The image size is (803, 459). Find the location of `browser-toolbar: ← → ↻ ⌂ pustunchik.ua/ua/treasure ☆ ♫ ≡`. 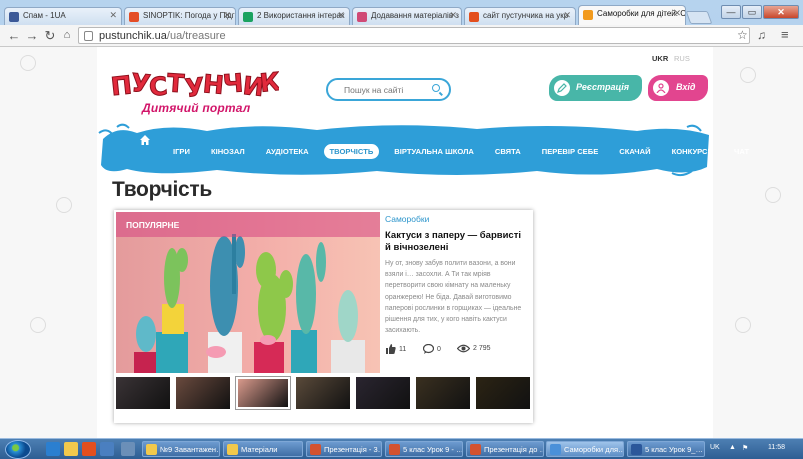

browser-toolbar: ← → ↻ ⌂ pustunchik.ua/ua/treasure ☆ ♫ ≡ is located at coordinates (401, 36).